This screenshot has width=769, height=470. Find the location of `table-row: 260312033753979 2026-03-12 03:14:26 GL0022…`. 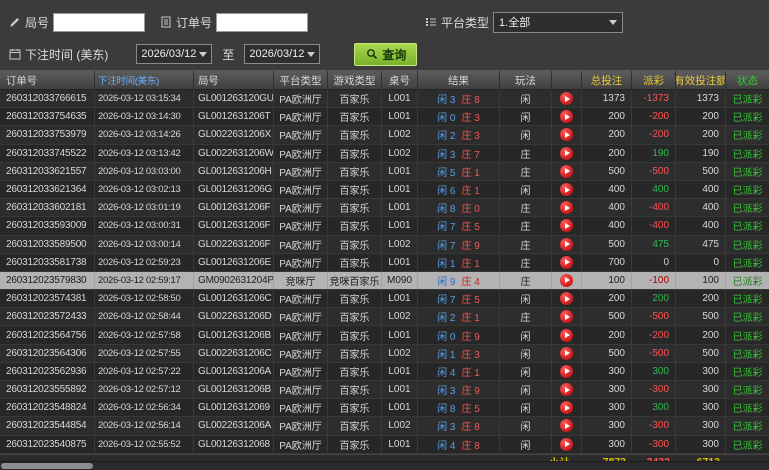

table-row: 260312033753979 2026-03-12 03:14:26 GL0022… is located at coordinates (384, 135).